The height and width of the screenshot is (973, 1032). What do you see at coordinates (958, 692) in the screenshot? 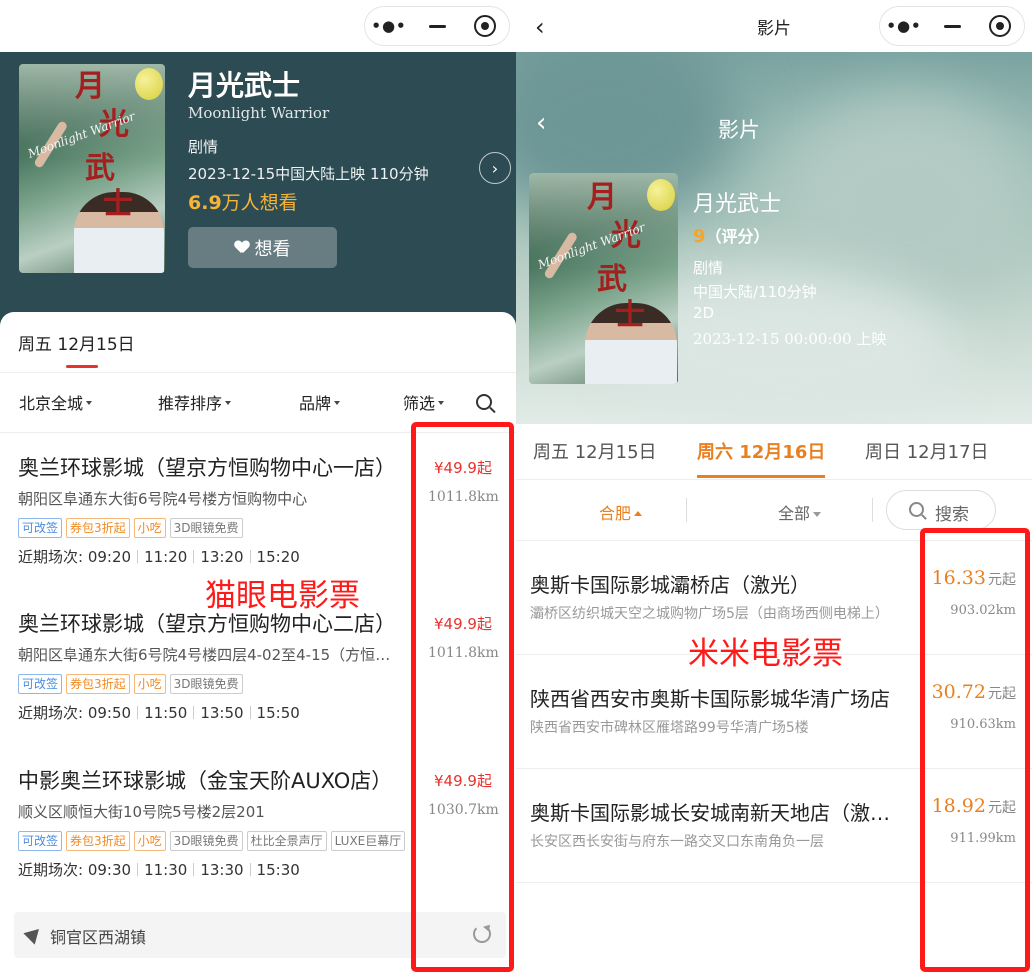
I see `price-number: 30.72` at bounding box center [958, 692].